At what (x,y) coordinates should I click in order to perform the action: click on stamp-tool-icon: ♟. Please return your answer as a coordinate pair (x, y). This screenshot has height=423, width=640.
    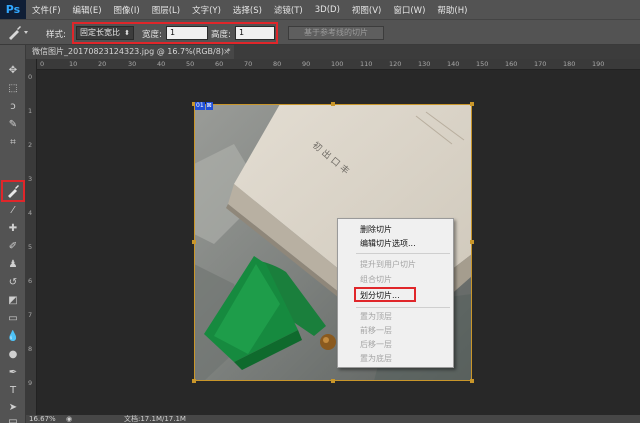
    Looking at the image, I should click on (13, 264).